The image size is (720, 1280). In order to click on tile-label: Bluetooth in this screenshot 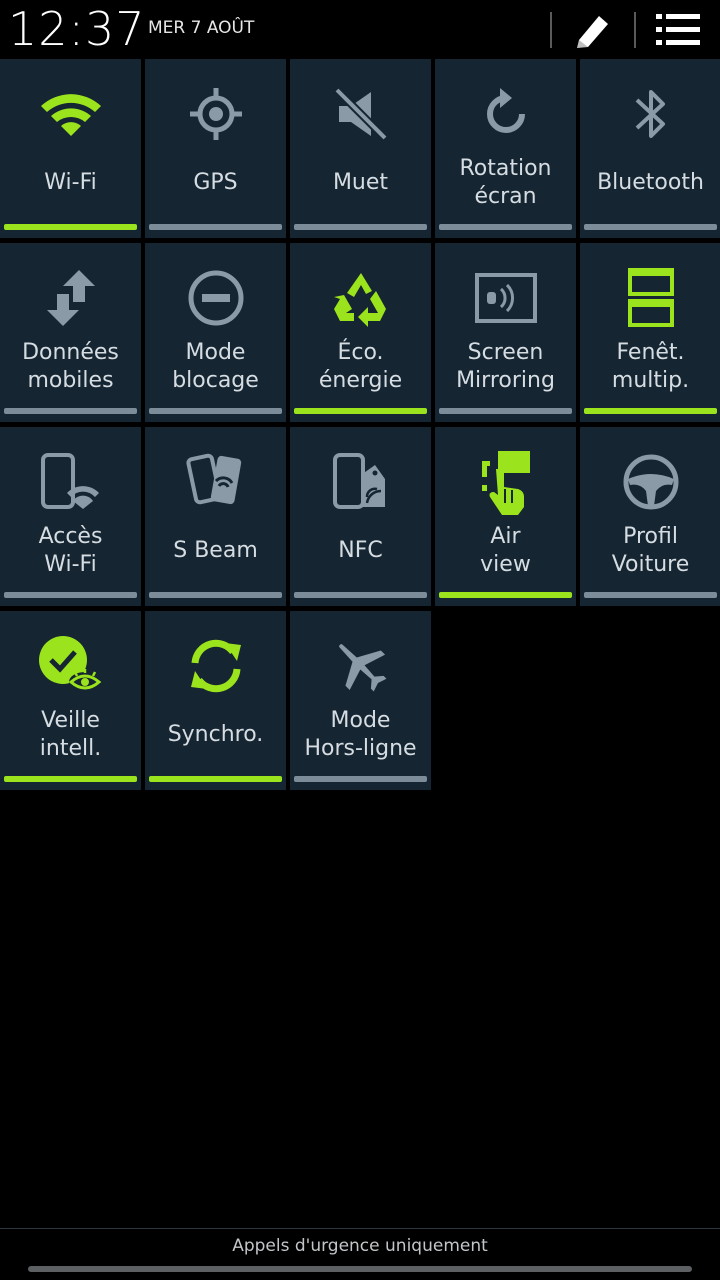, I will do `click(650, 182)`.